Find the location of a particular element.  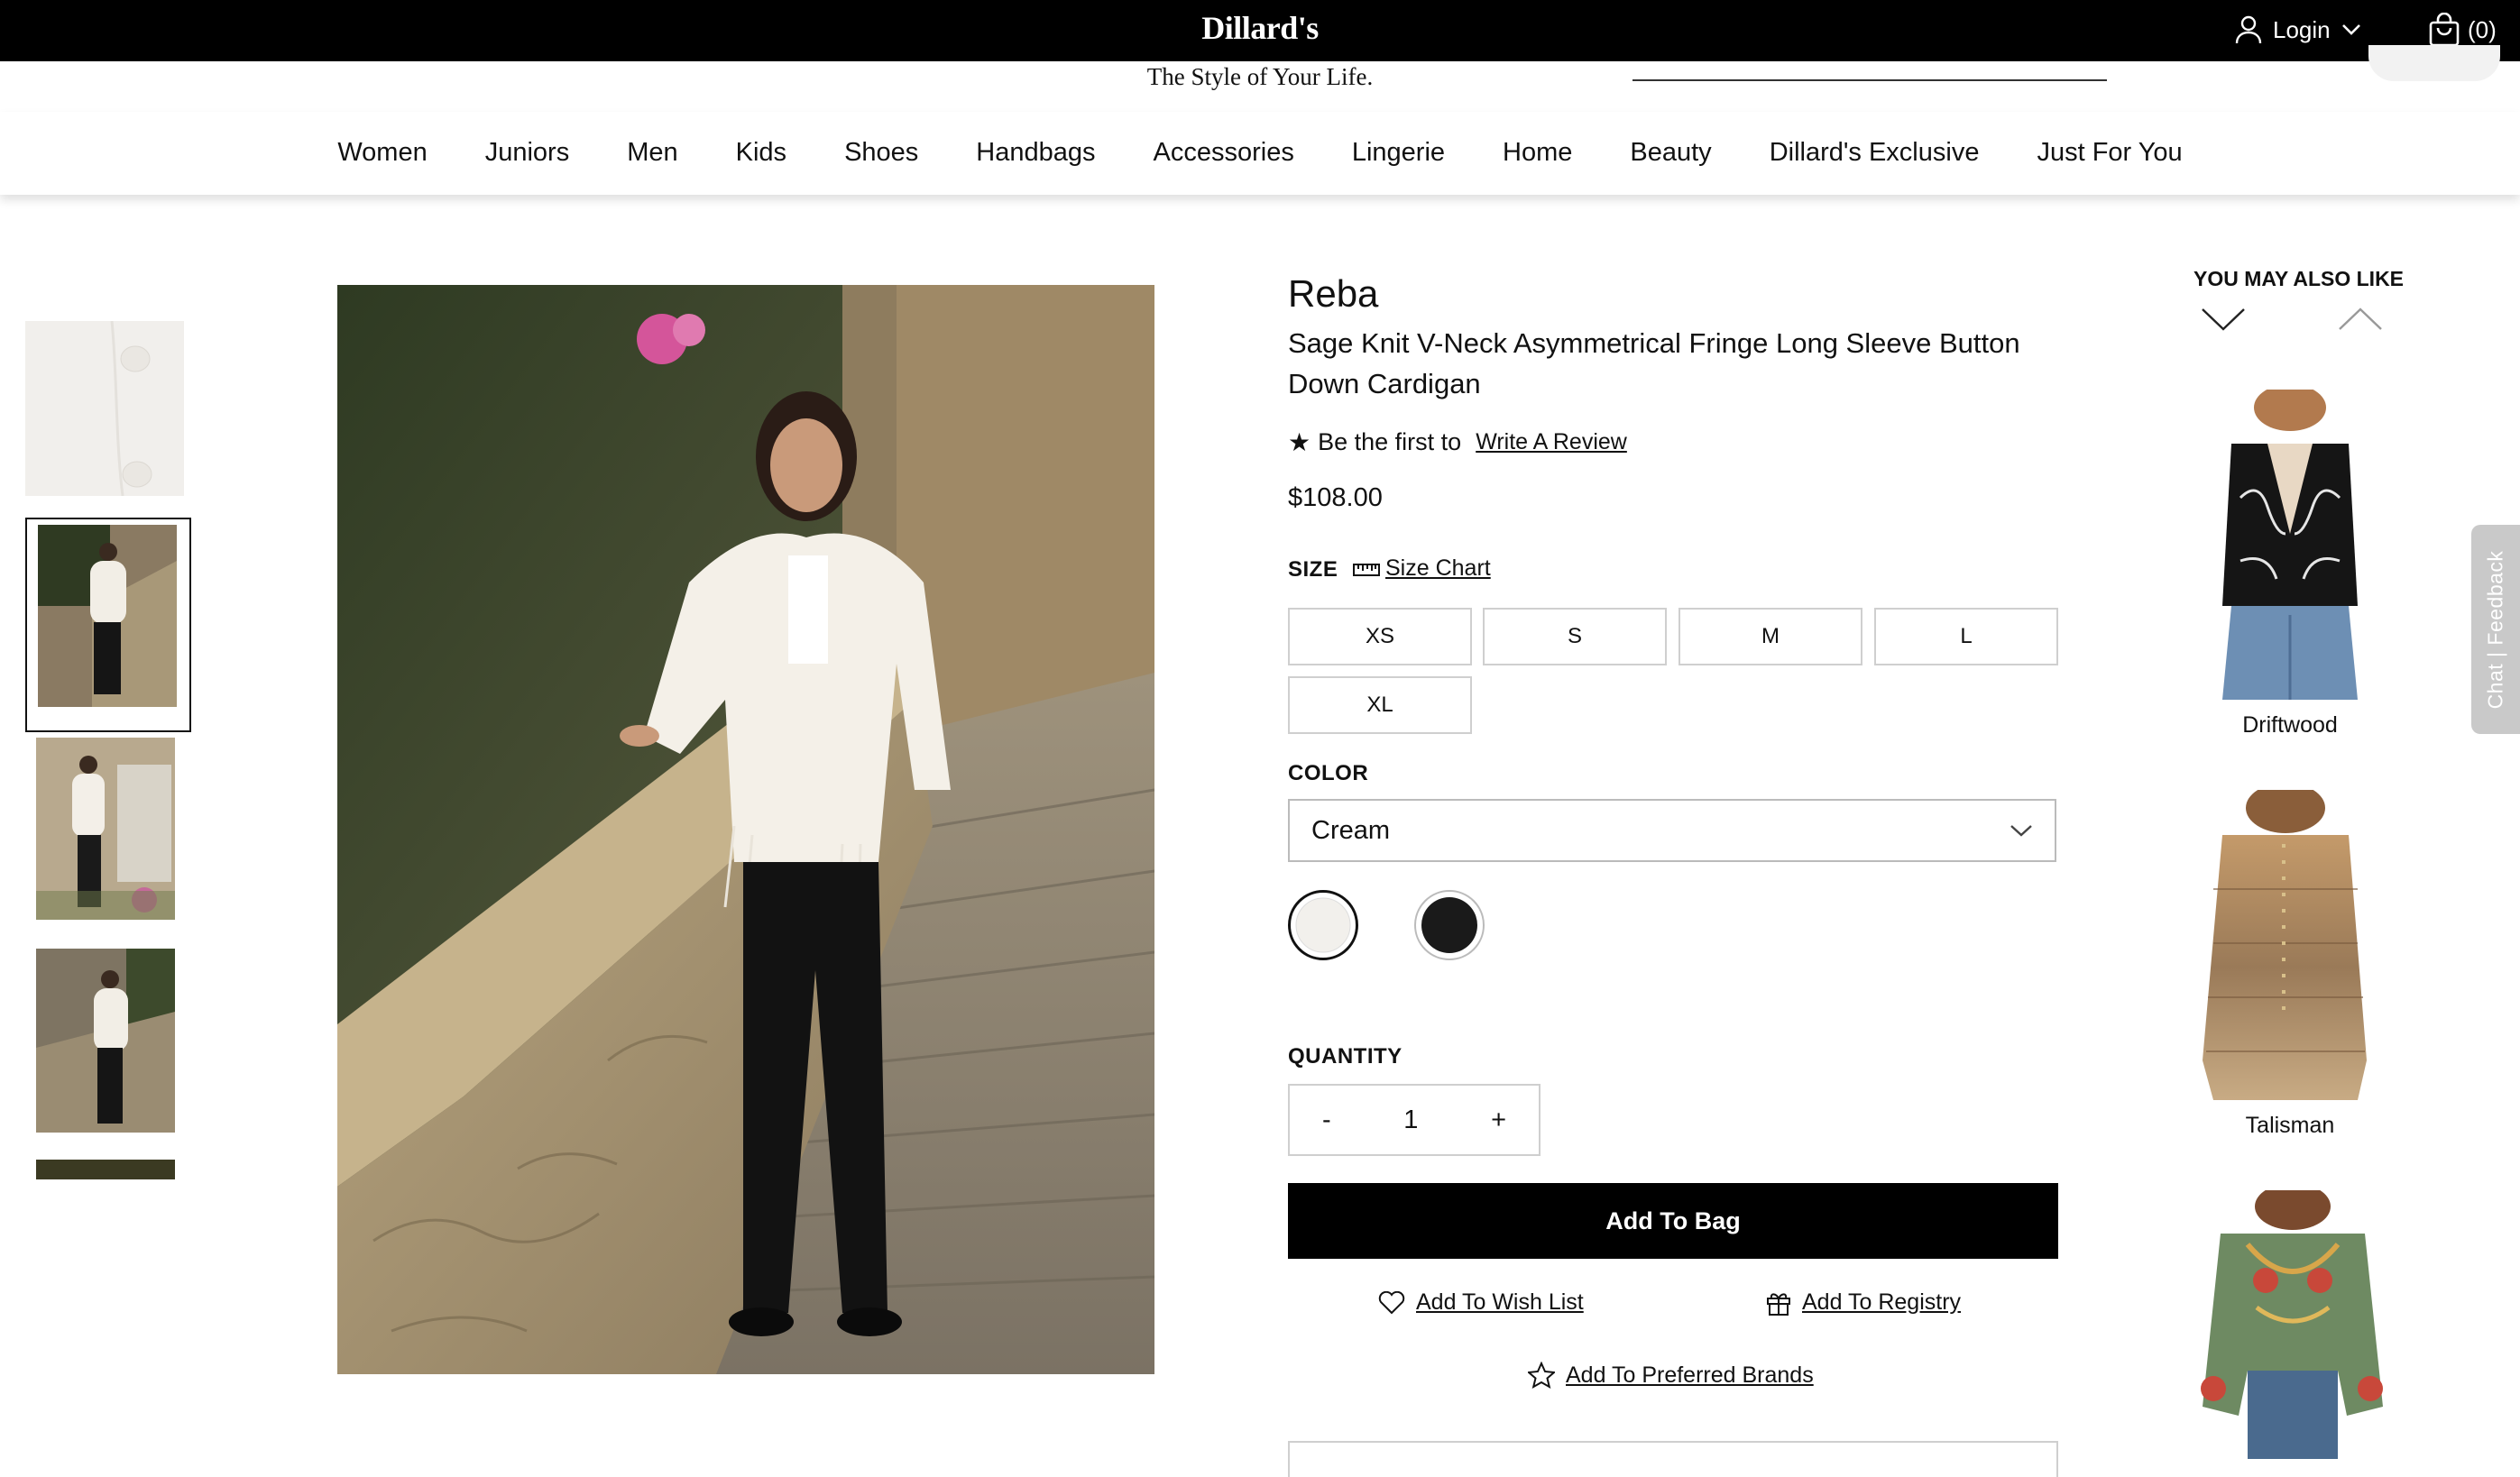

size-button-l: L is located at coordinates (1966, 636).